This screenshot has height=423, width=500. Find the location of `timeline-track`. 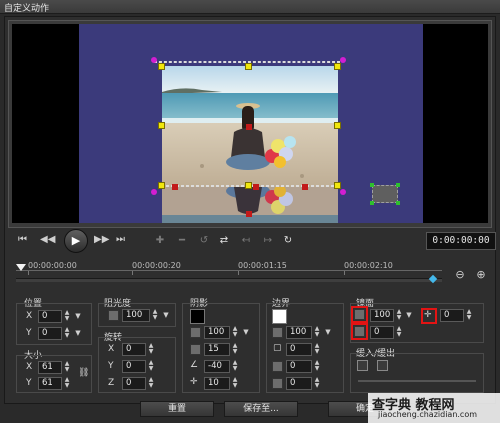

timeline-track is located at coordinates (229, 280).